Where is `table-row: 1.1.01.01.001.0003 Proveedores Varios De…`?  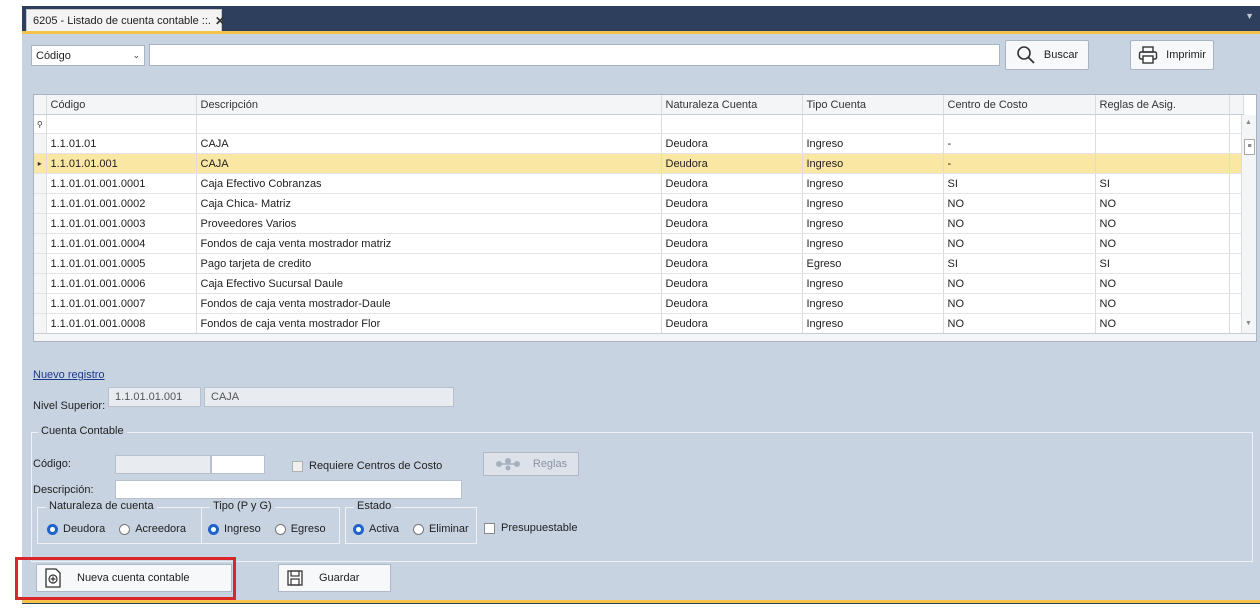
table-row: 1.1.01.01.001.0003 Proveedores Varios De… is located at coordinates (639, 223).